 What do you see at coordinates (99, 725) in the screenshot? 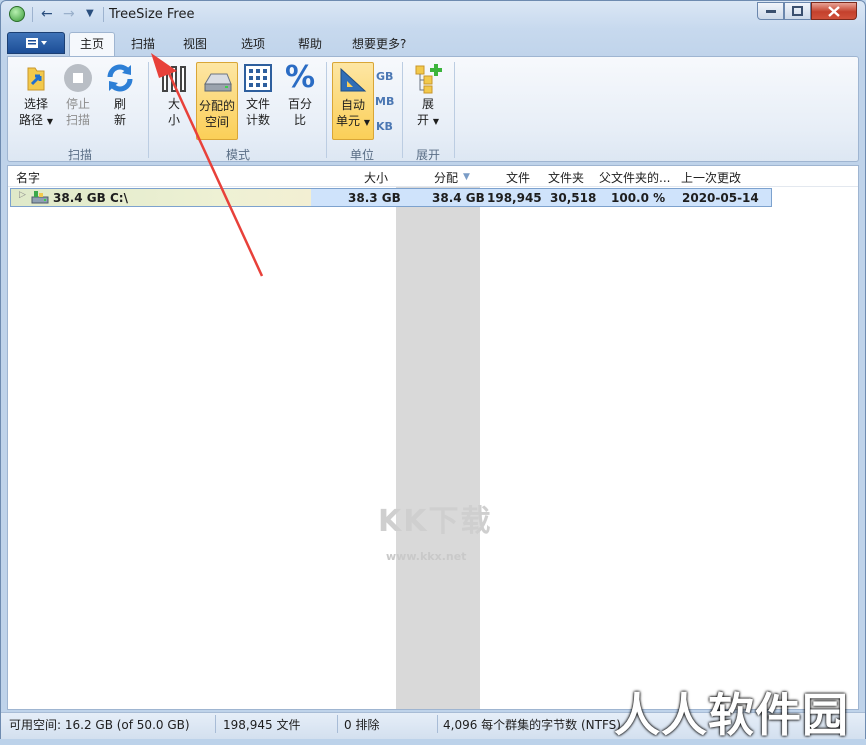
I see `status-free-space: 可用空间: 16.2 GB (of 50.0 GB)` at bounding box center [99, 725].